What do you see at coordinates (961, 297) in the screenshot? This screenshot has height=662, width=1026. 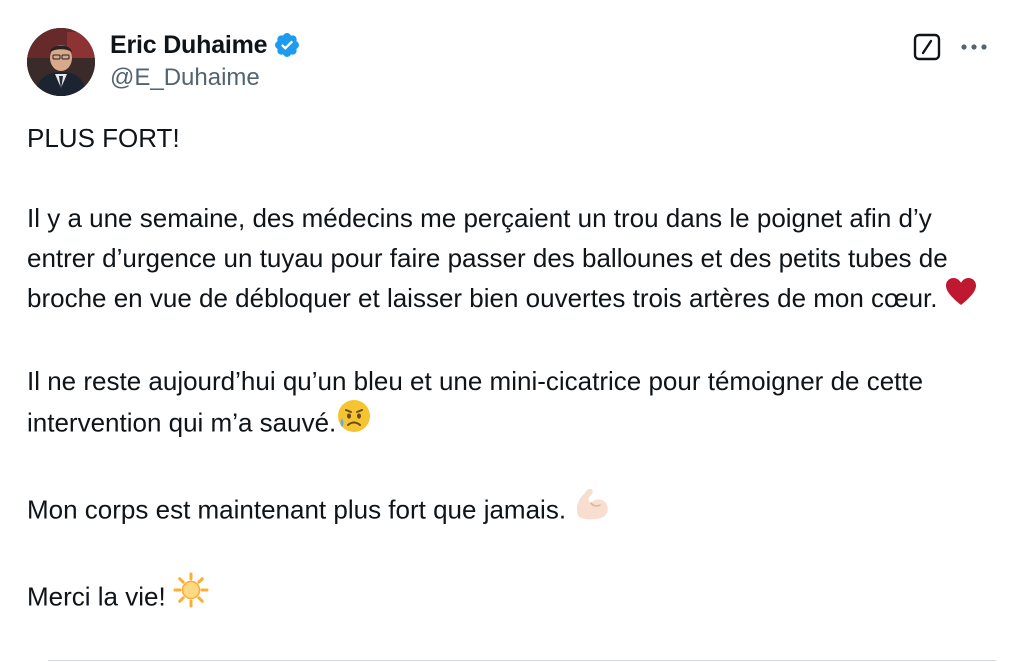 I see `red-heart-emoji` at bounding box center [961, 297].